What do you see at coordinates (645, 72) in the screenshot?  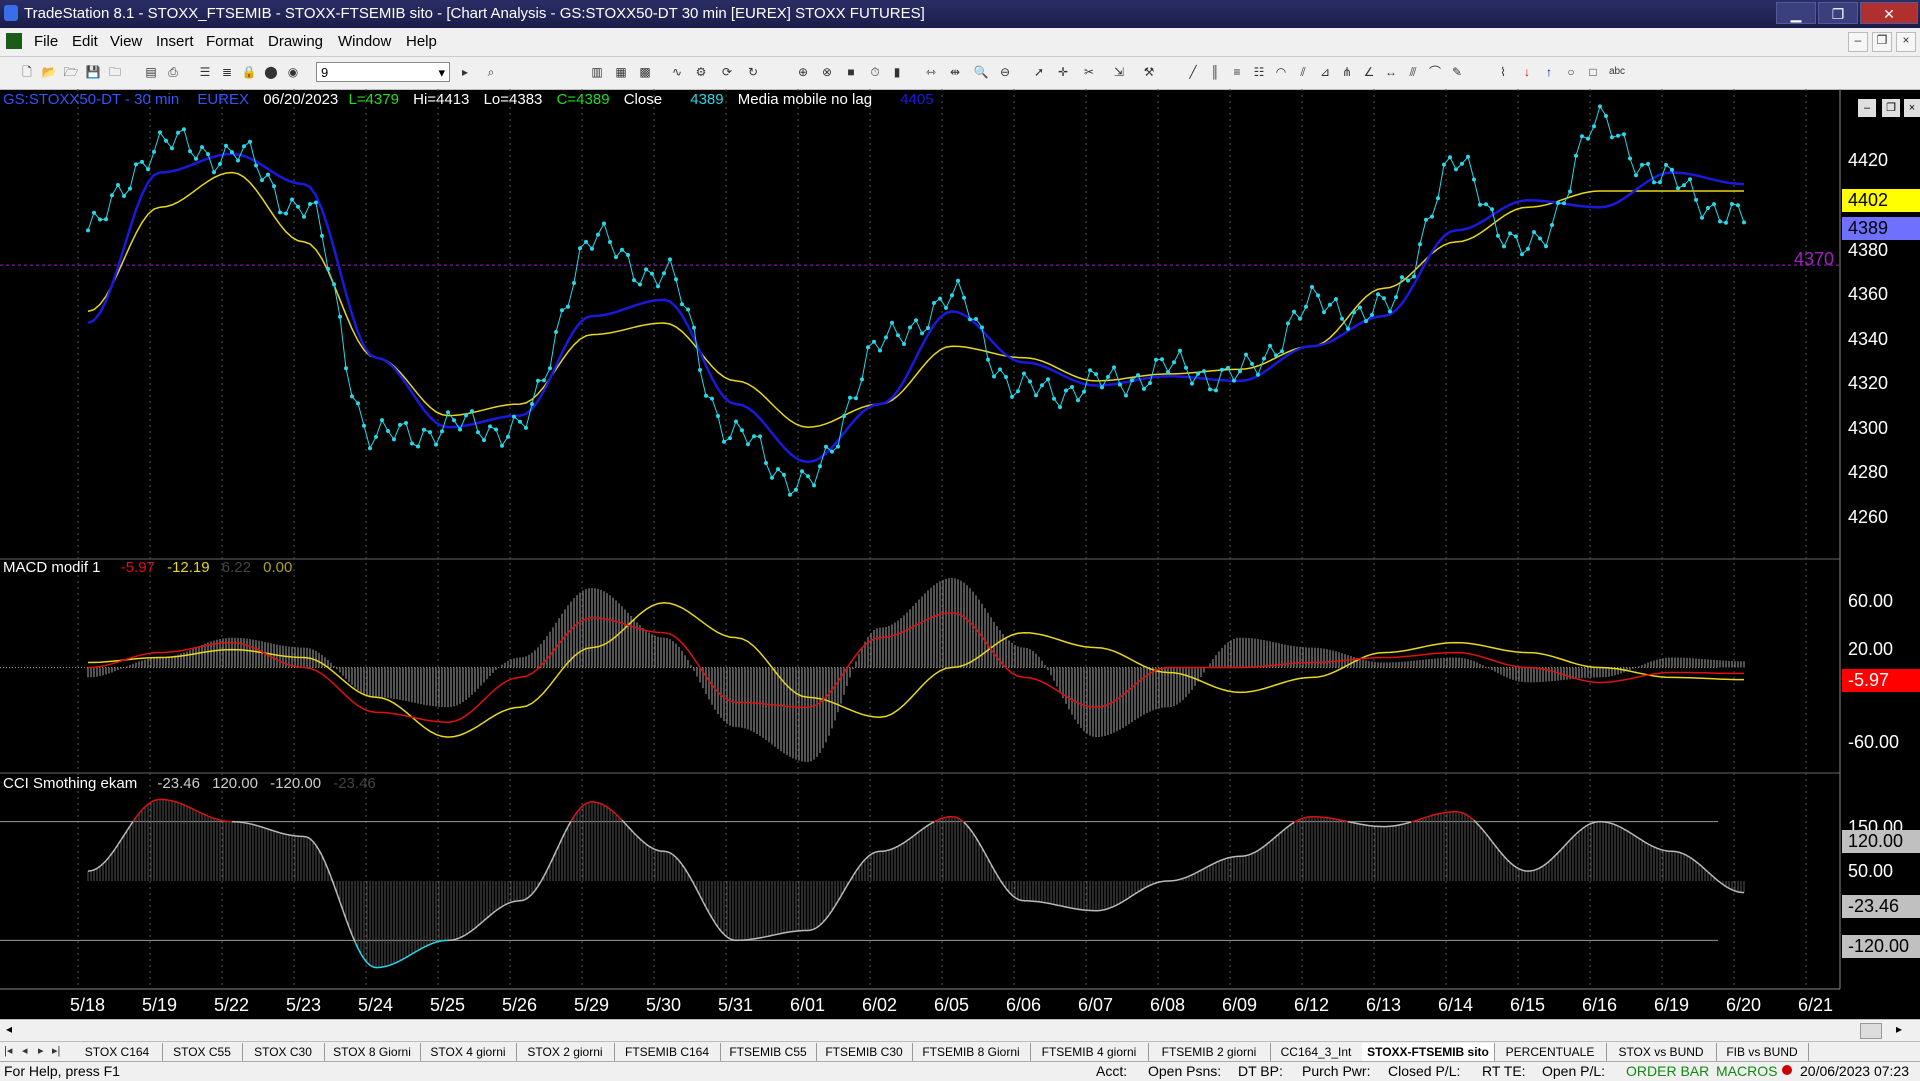 I see `grid-icon: ▩` at bounding box center [645, 72].